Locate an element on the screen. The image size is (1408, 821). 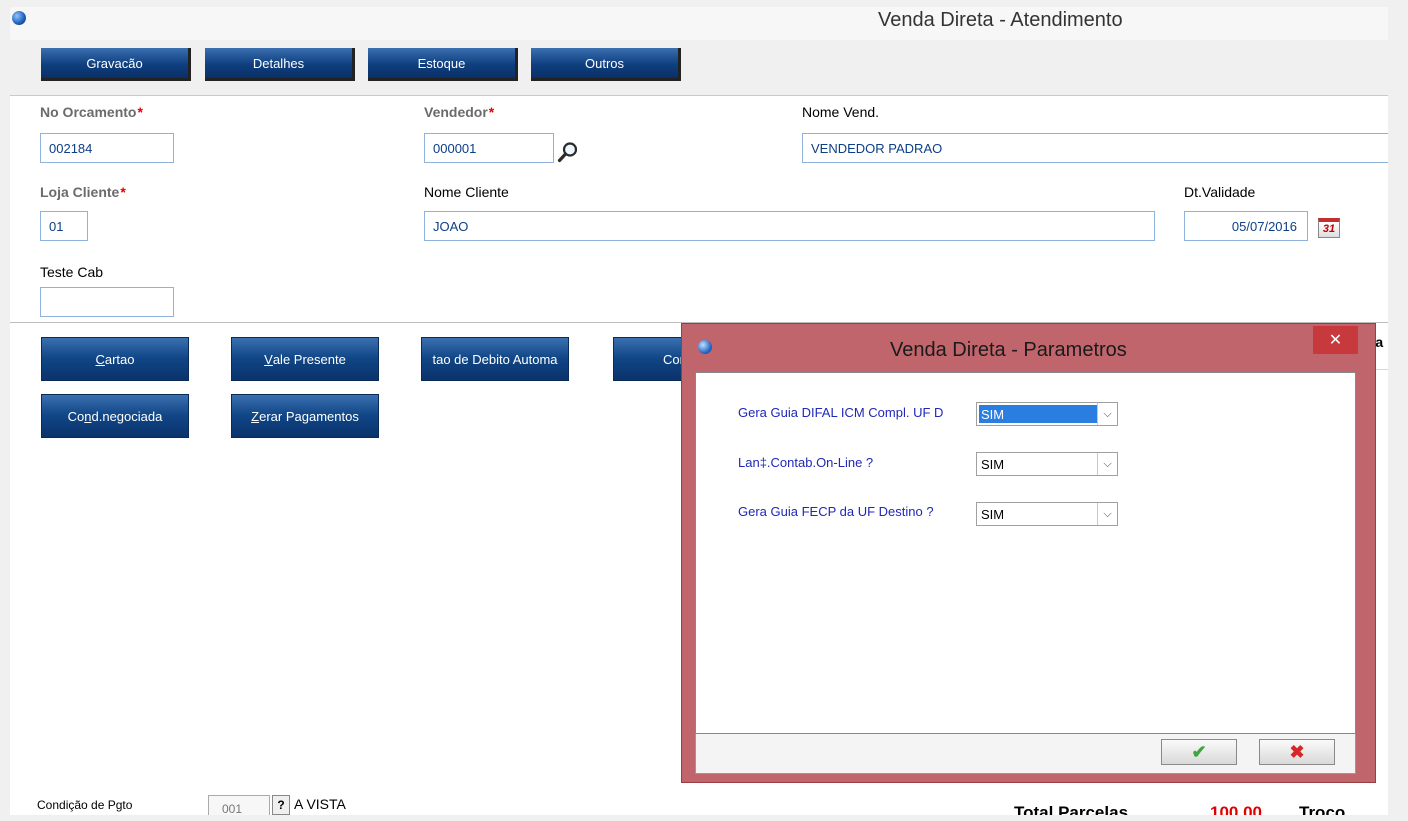
vendedor-label: Vendedor is located at coordinates (459, 112).